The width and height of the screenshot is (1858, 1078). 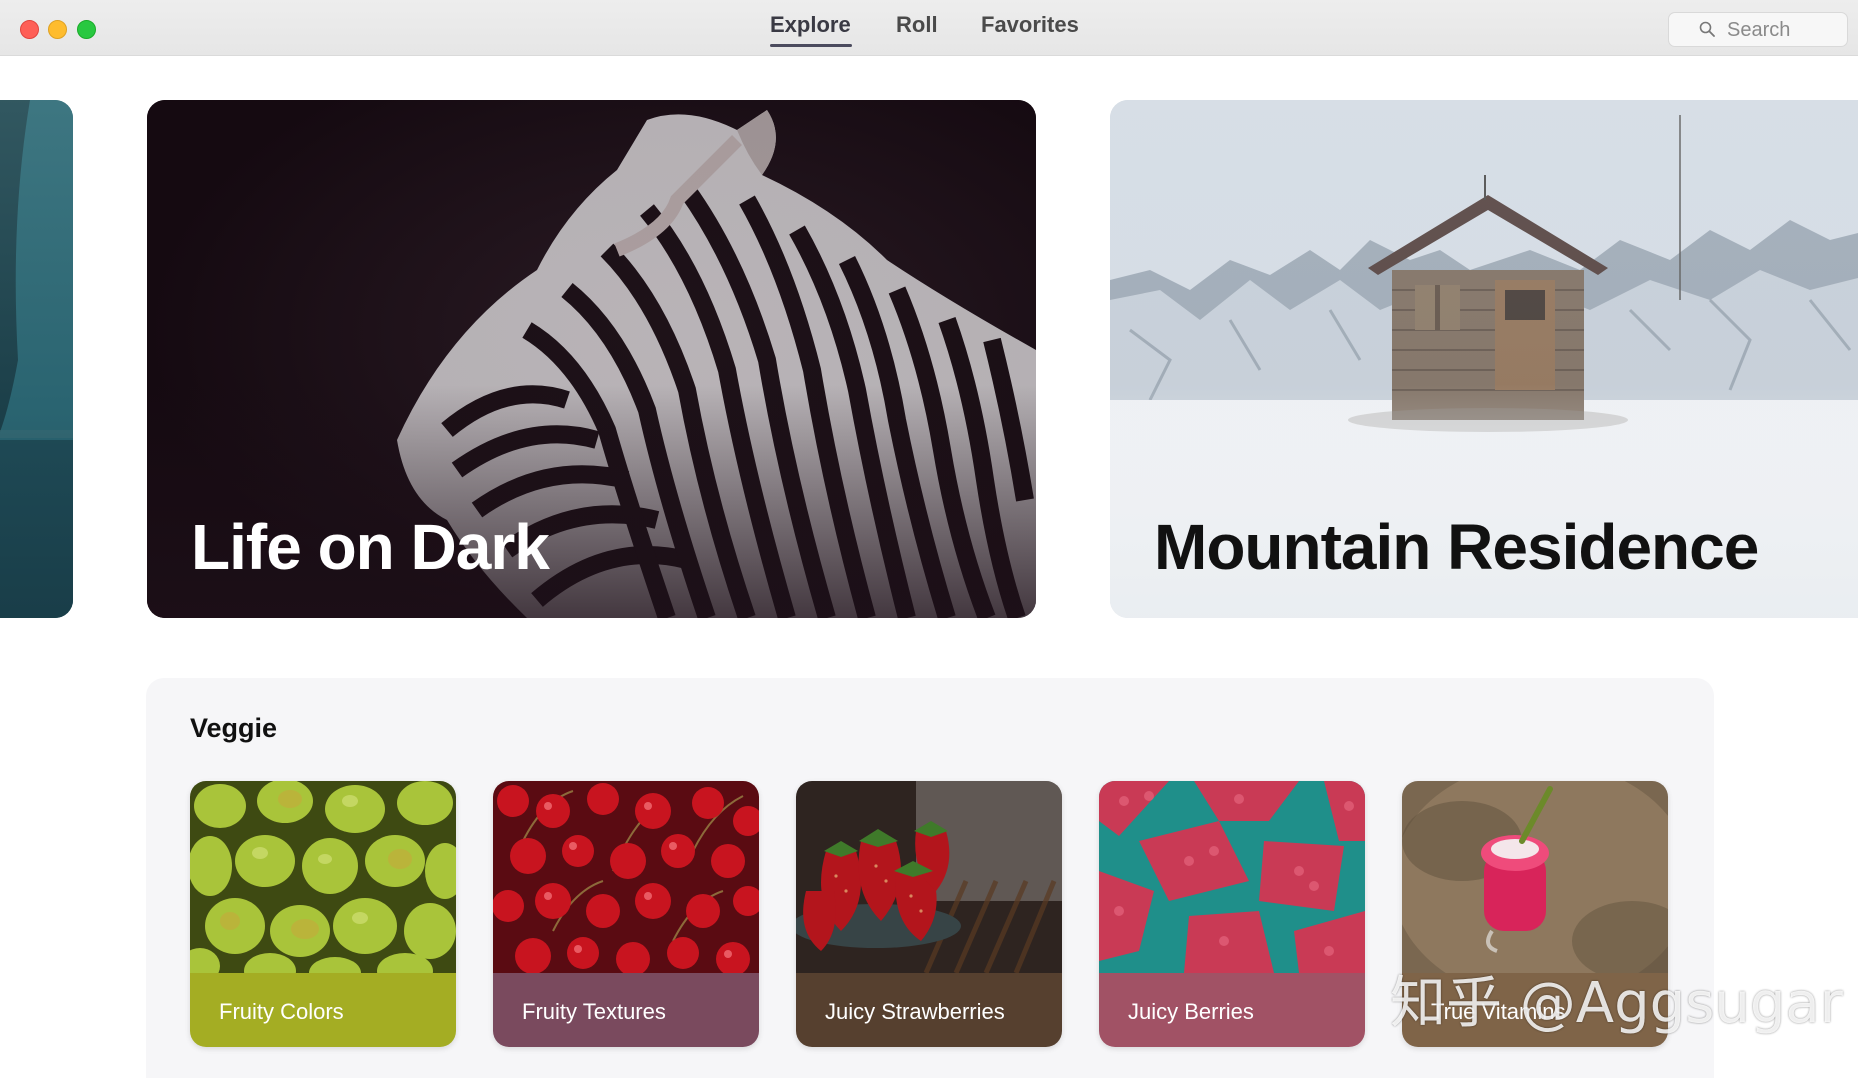 What do you see at coordinates (29, 29) in the screenshot?
I see `close-window-button` at bounding box center [29, 29].